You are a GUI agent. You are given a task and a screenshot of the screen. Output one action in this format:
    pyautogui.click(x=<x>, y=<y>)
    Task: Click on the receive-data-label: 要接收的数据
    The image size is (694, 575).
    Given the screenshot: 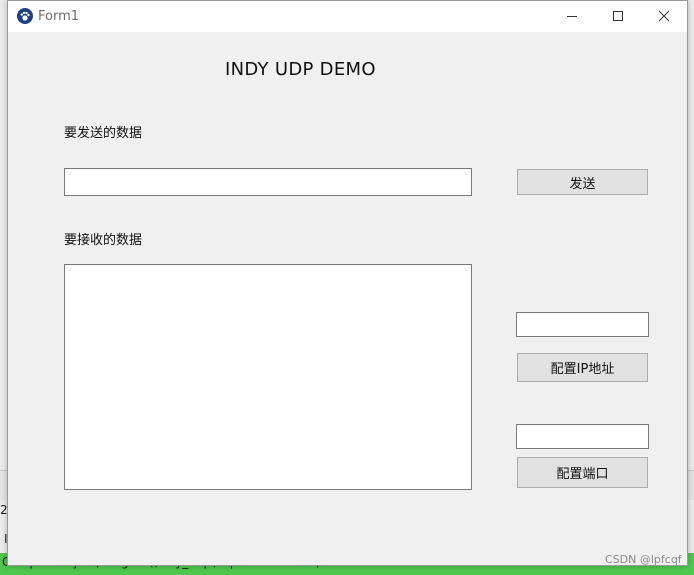 What is the action you would take?
    pyautogui.click(x=103, y=240)
    